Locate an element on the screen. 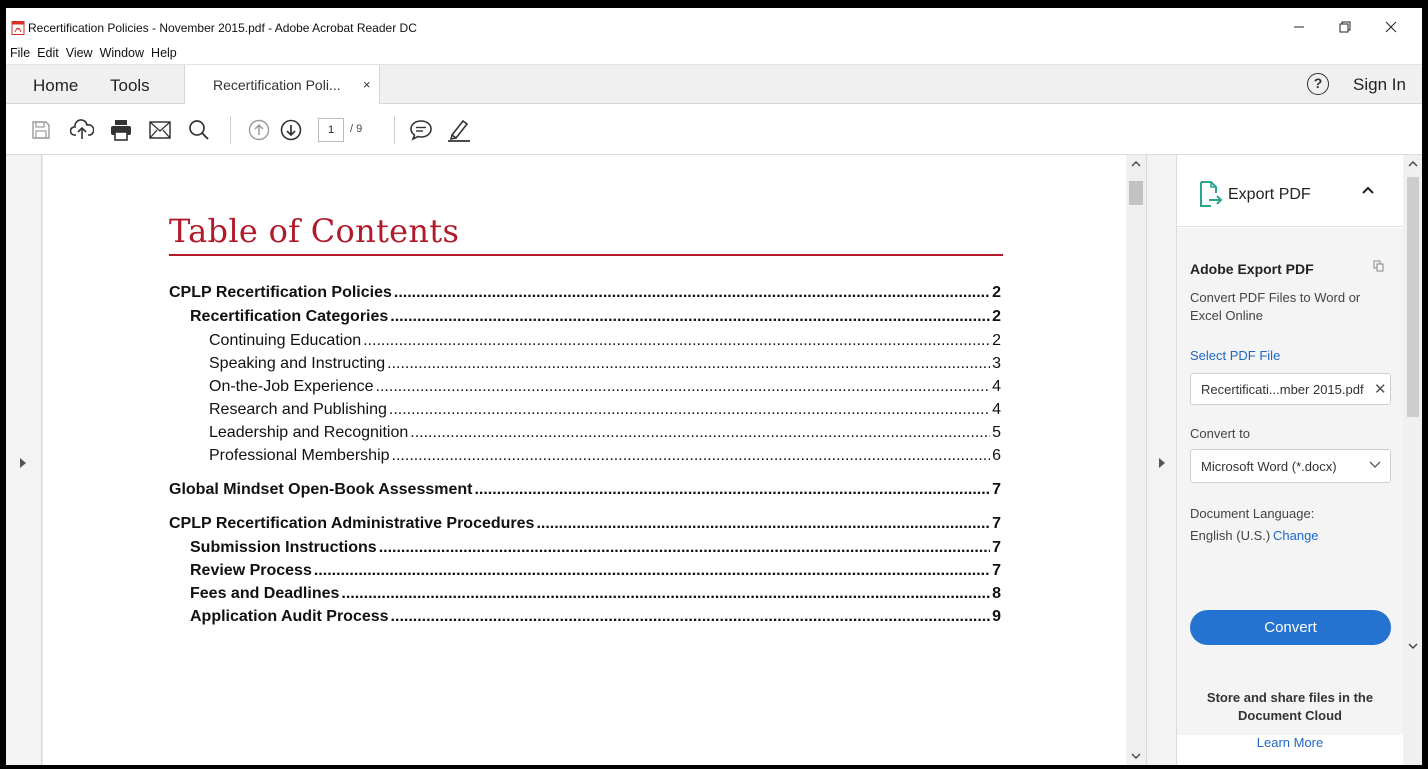 The width and height of the screenshot is (1428, 769). left-panel-toggle is located at coordinates (24, 460).